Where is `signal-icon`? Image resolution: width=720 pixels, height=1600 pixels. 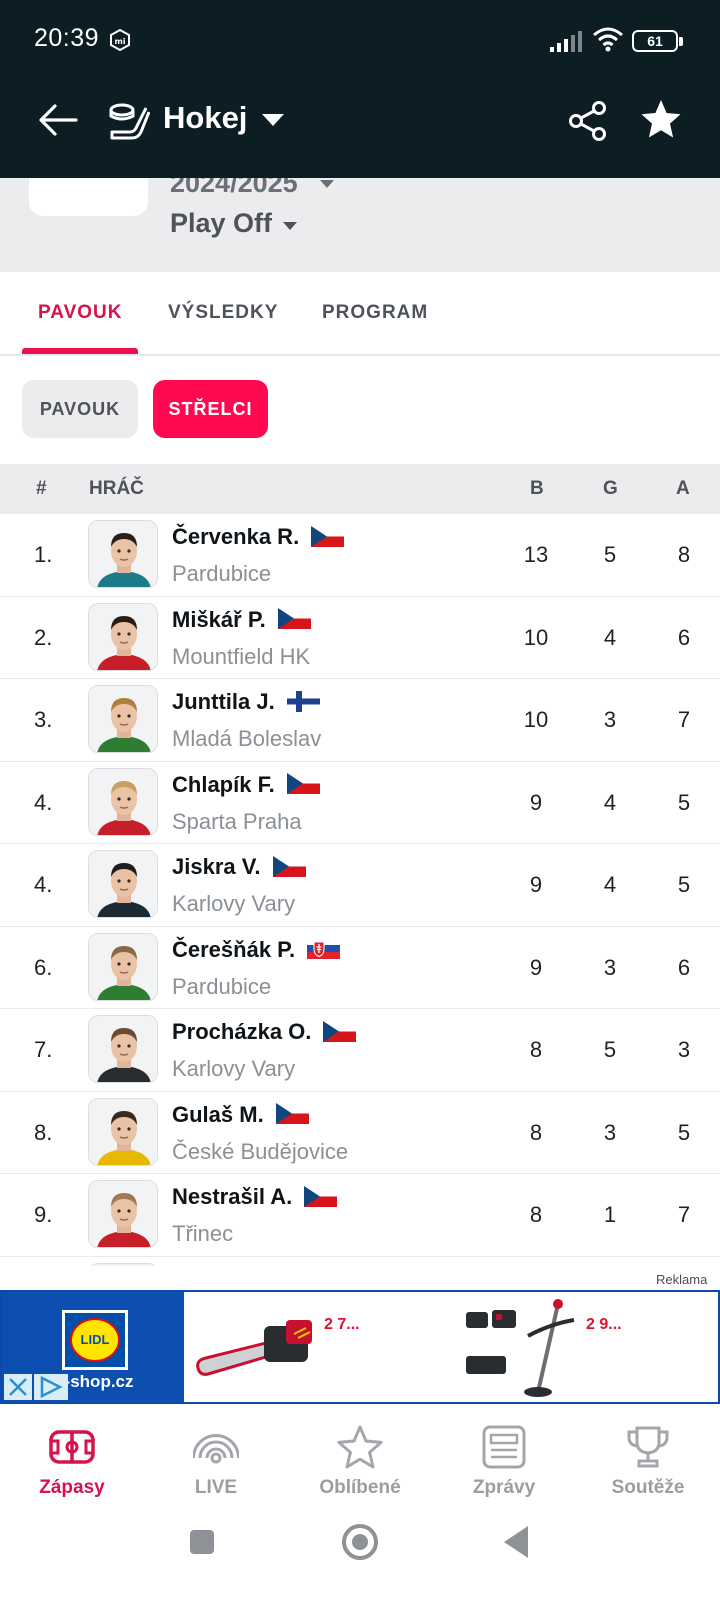
signal-icon is located at coordinates (566, 41).